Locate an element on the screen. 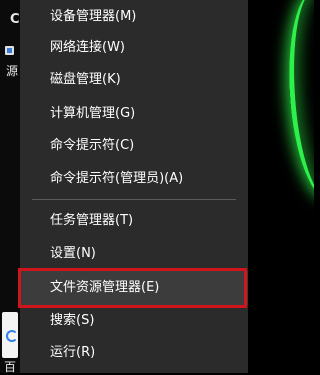 The height and width of the screenshot is (375, 320). menu-item-device-manager: 设备管理器(M) is located at coordinates (134, 17).